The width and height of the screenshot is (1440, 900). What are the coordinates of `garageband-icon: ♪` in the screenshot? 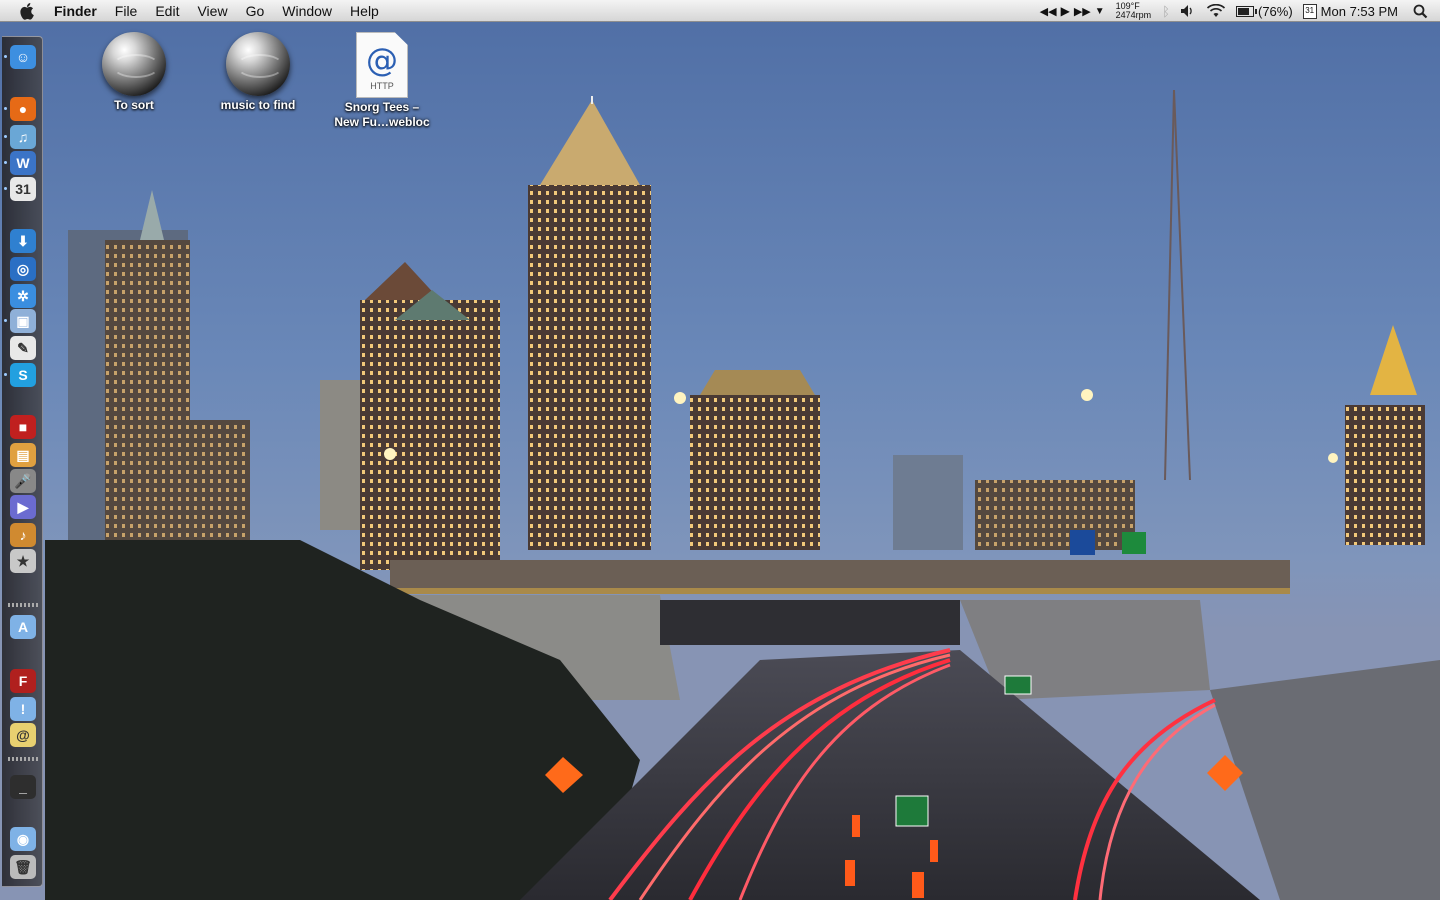 It's located at (23, 535).